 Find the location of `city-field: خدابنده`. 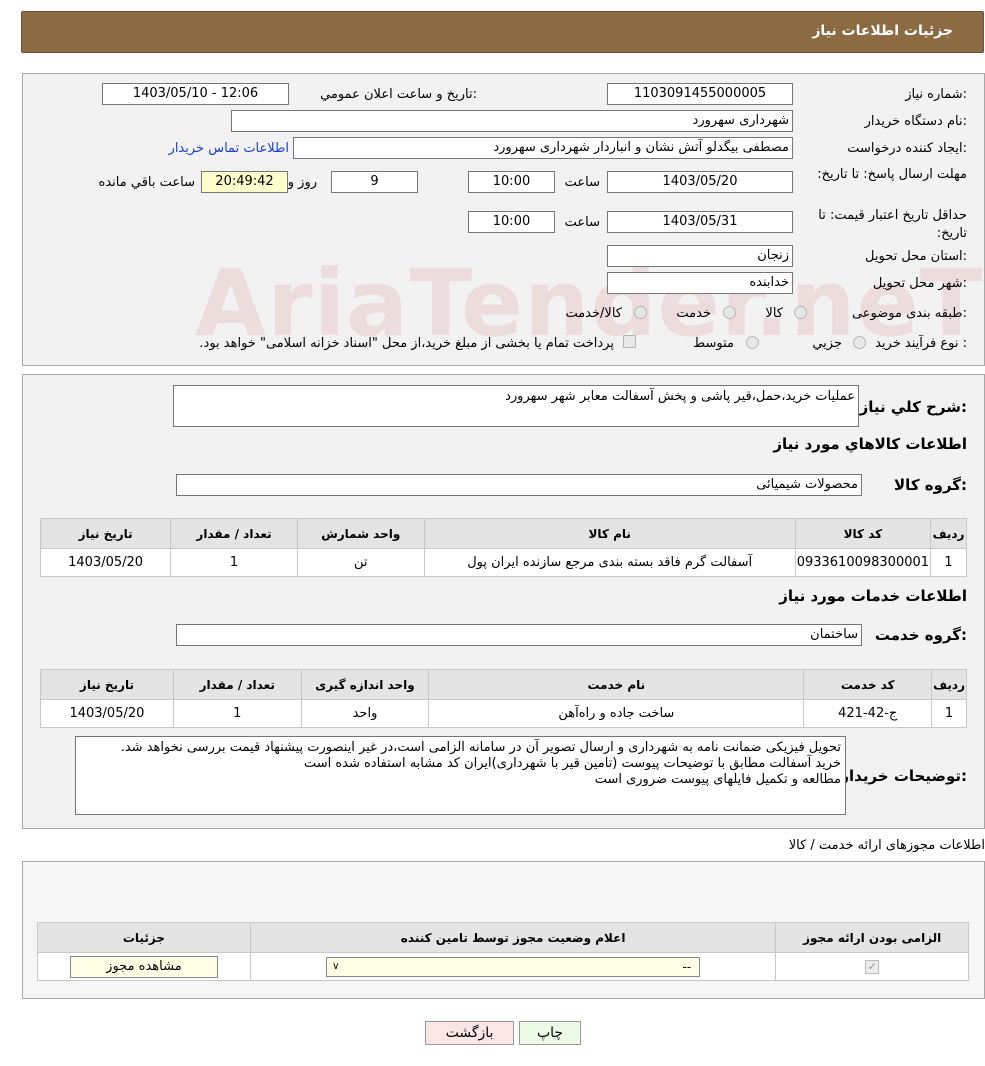

city-field: خدابنده is located at coordinates (700, 283).